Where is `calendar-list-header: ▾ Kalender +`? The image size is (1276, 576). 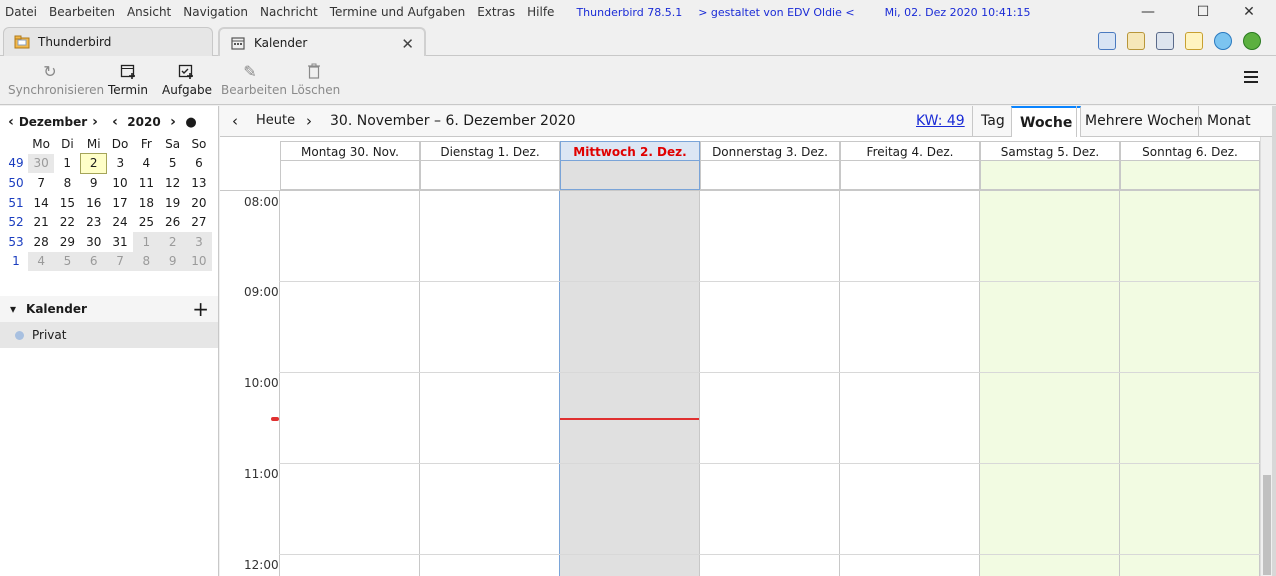 calendar-list-header: ▾ Kalender + is located at coordinates (109, 309).